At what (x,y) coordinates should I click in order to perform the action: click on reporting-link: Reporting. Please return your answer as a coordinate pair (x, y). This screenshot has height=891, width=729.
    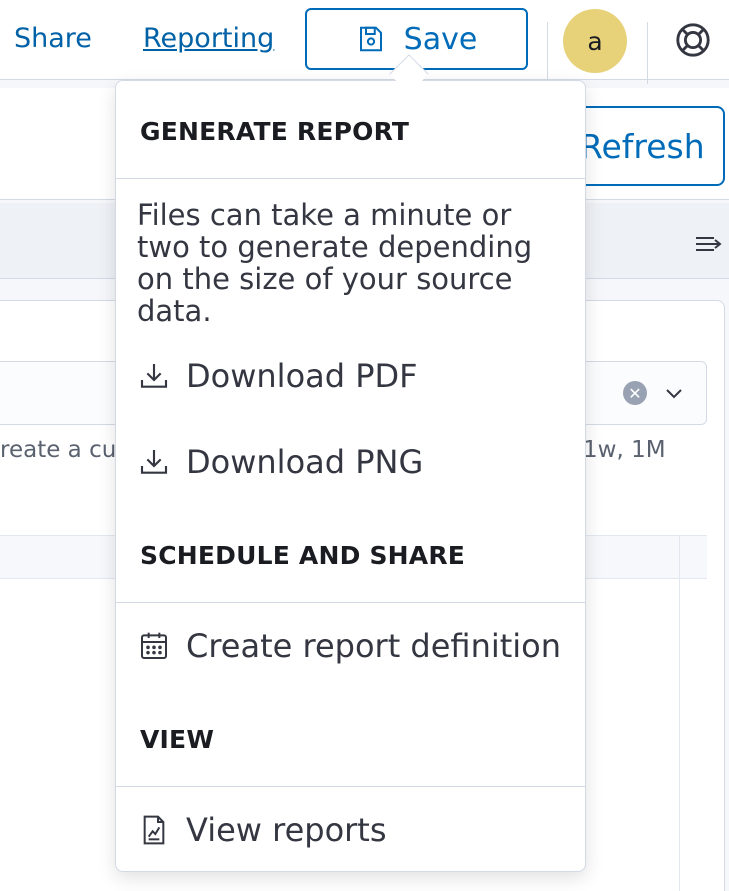
    Looking at the image, I should click on (208, 39).